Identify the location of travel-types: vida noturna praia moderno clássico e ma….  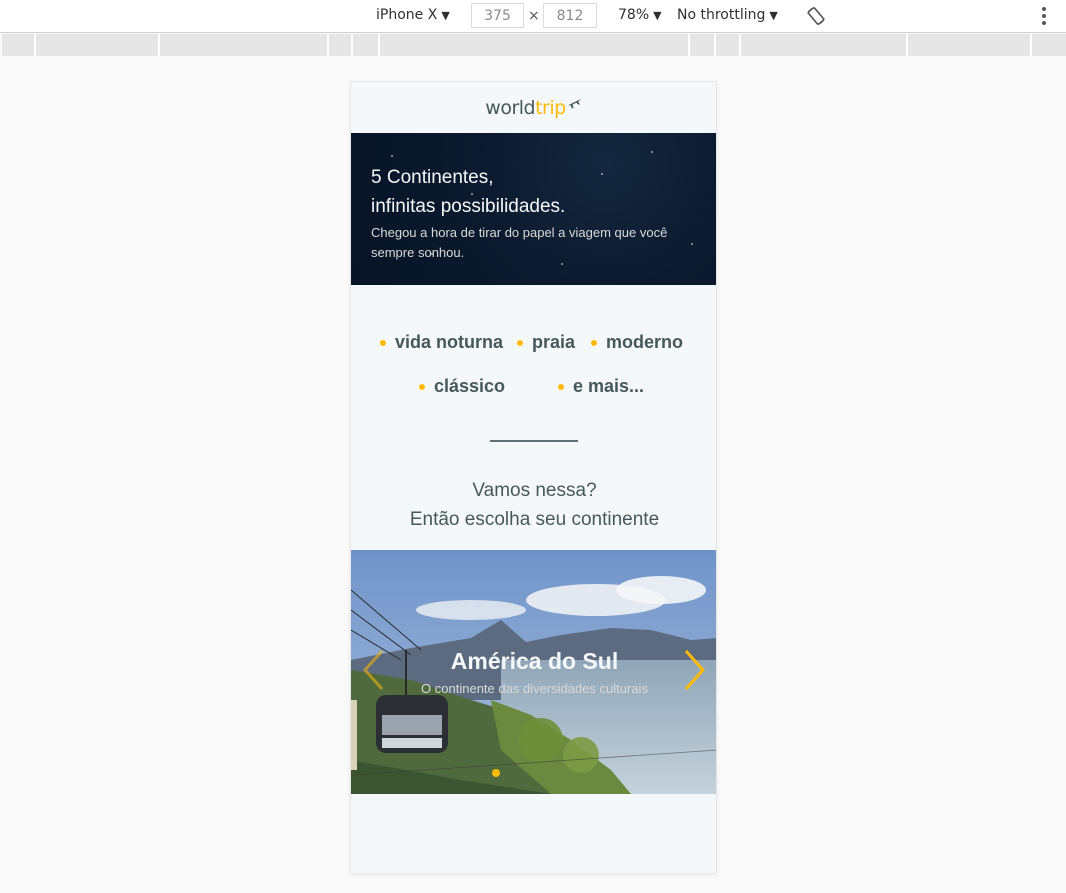
(533, 360).